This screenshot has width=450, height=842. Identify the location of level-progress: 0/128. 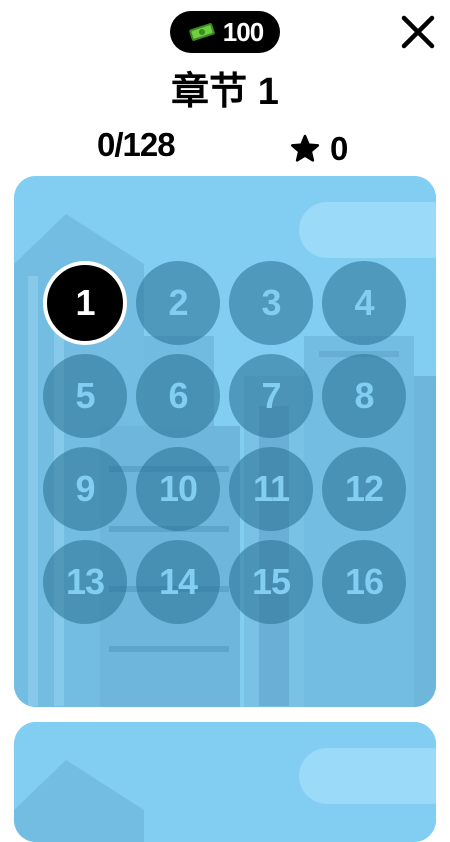
(136, 144).